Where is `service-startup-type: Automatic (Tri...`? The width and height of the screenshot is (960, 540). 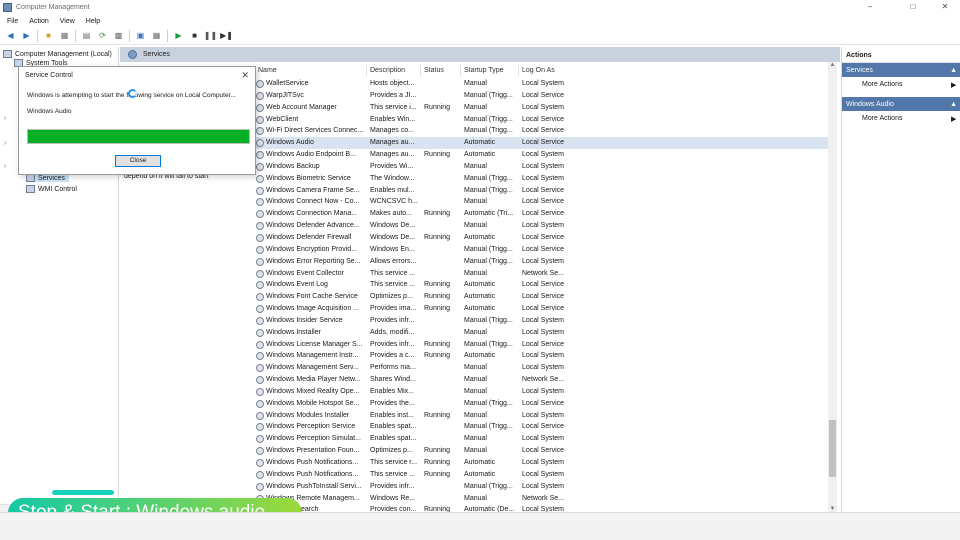
service-startup-type: Automatic (Tri... is located at coordinates (489, 214).